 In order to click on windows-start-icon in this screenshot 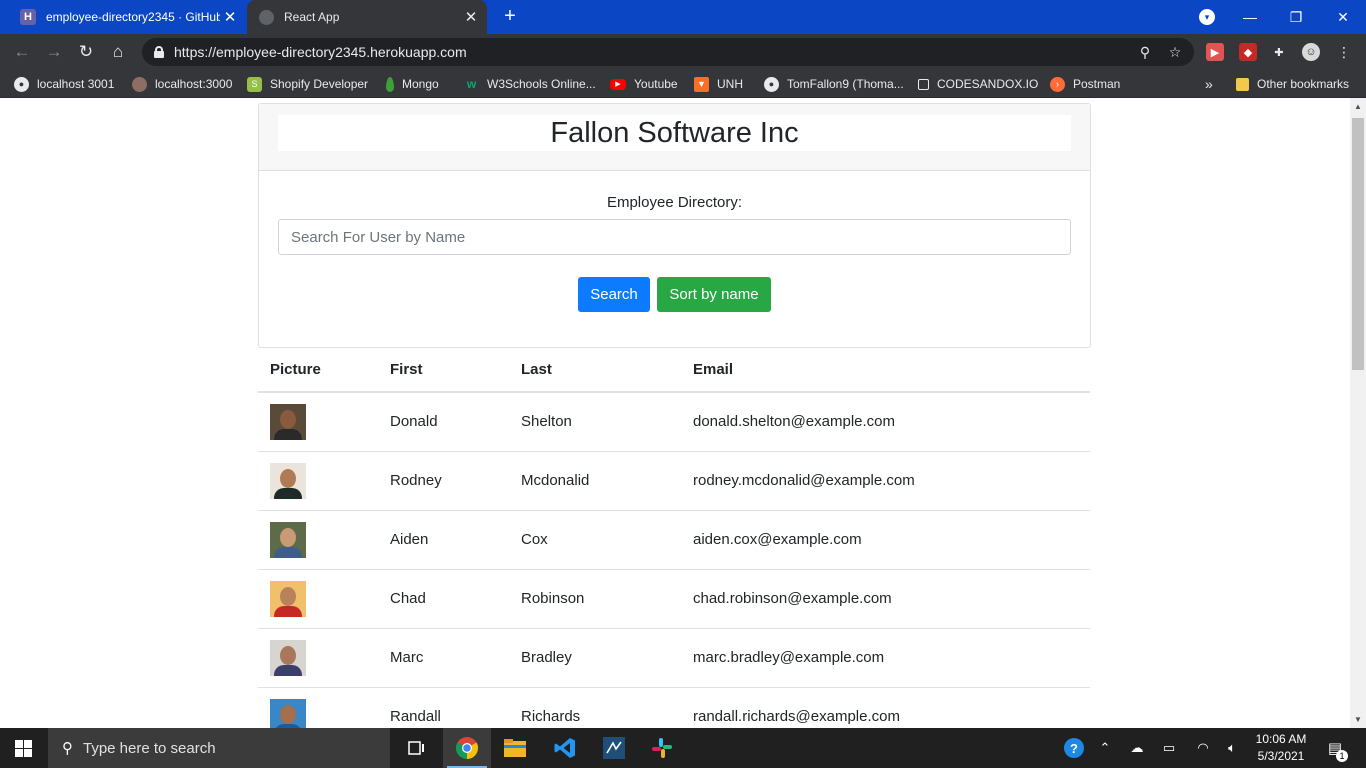, I will do `click(23, 748)`.